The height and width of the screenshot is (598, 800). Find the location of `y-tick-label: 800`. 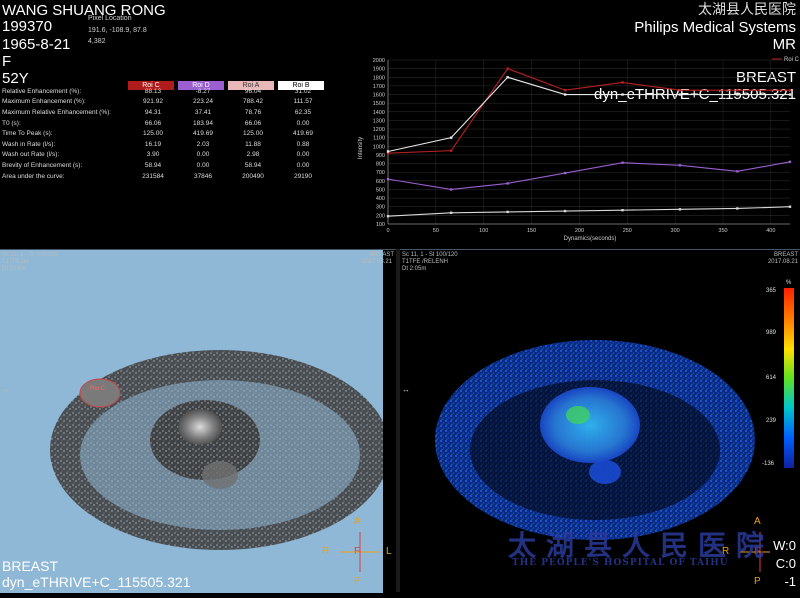

y-tick-label: 800 is located at coordinates (380, 165).